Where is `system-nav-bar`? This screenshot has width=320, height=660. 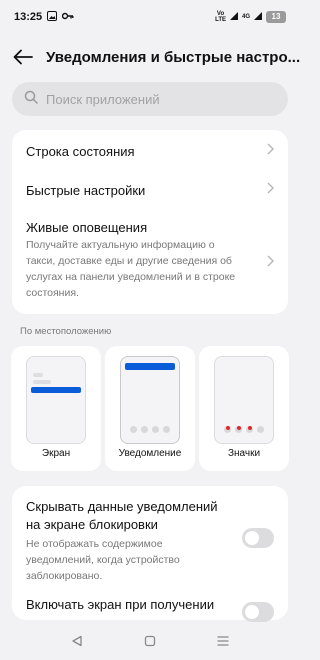 system-nav-bar is located at coordinates (150, 641).